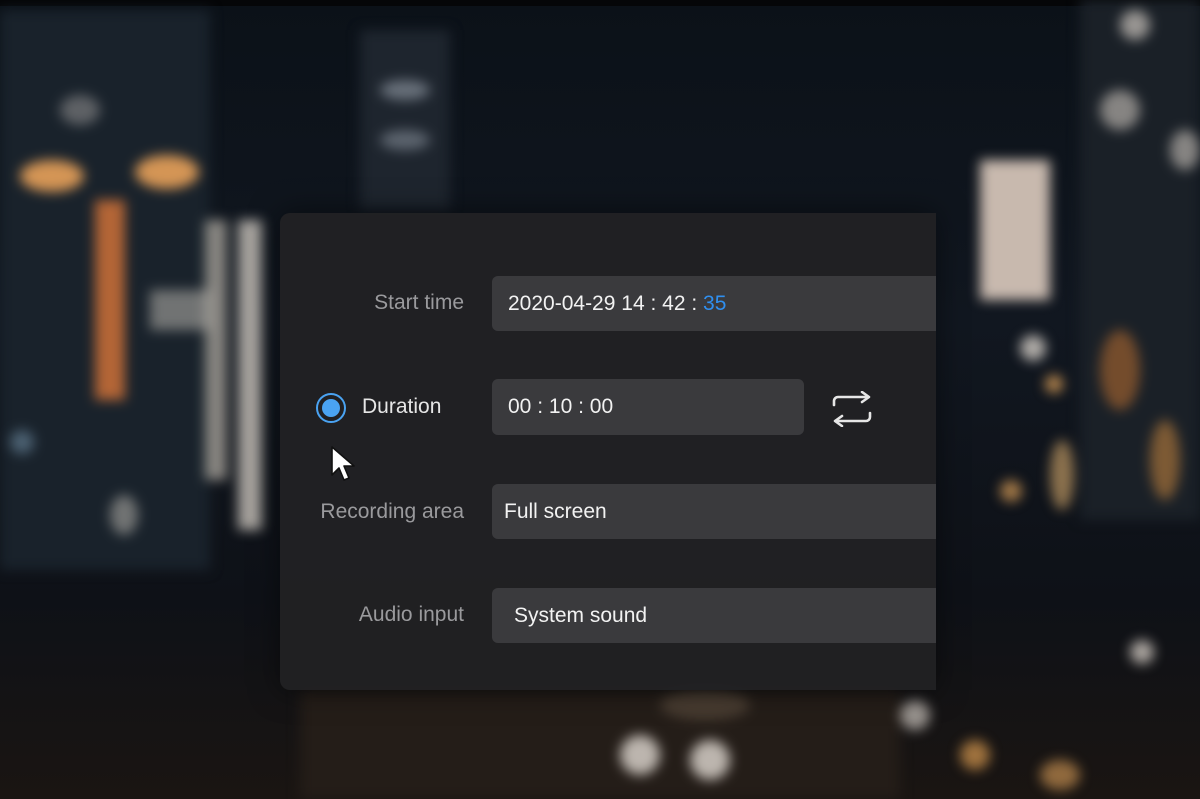 The height and width of the screenshot is (799, 1200). What do you see at coordinates (632, 304) in the screenshot?
I see `start-hour: 14` at bounding box center [632, 304].